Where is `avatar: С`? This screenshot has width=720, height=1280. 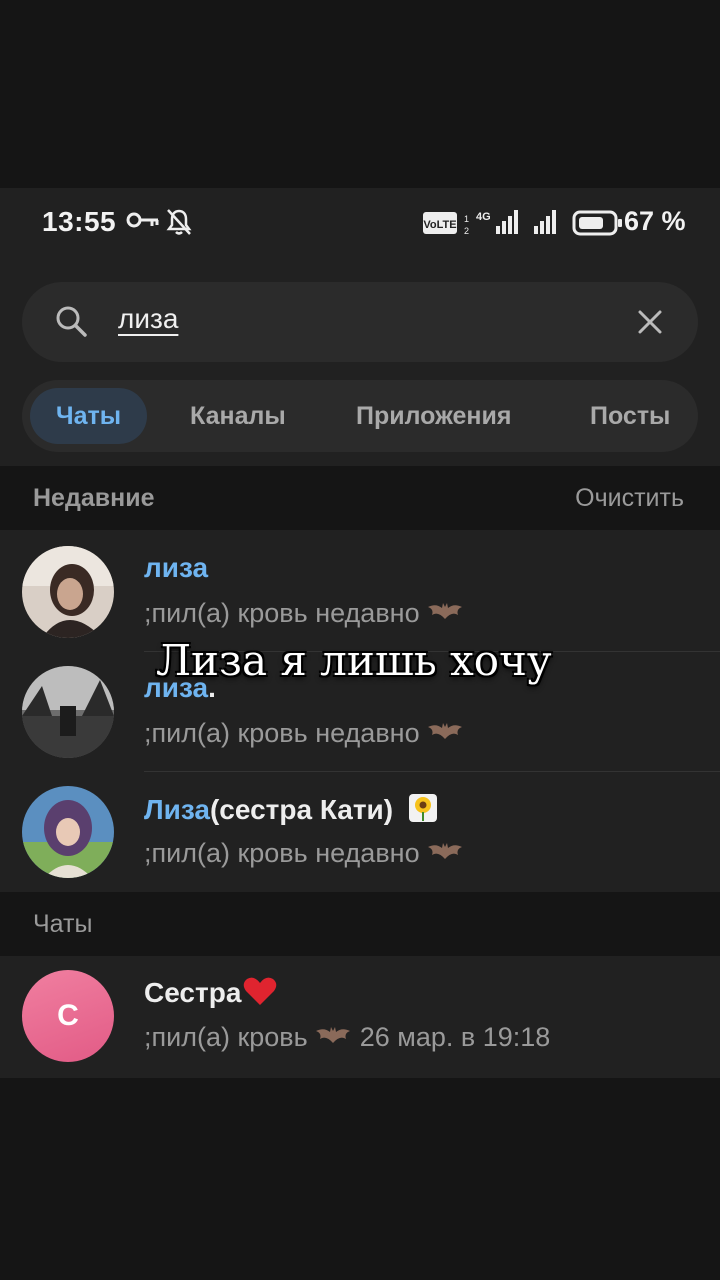
avatar: С is located at coordinates (68, 1016).